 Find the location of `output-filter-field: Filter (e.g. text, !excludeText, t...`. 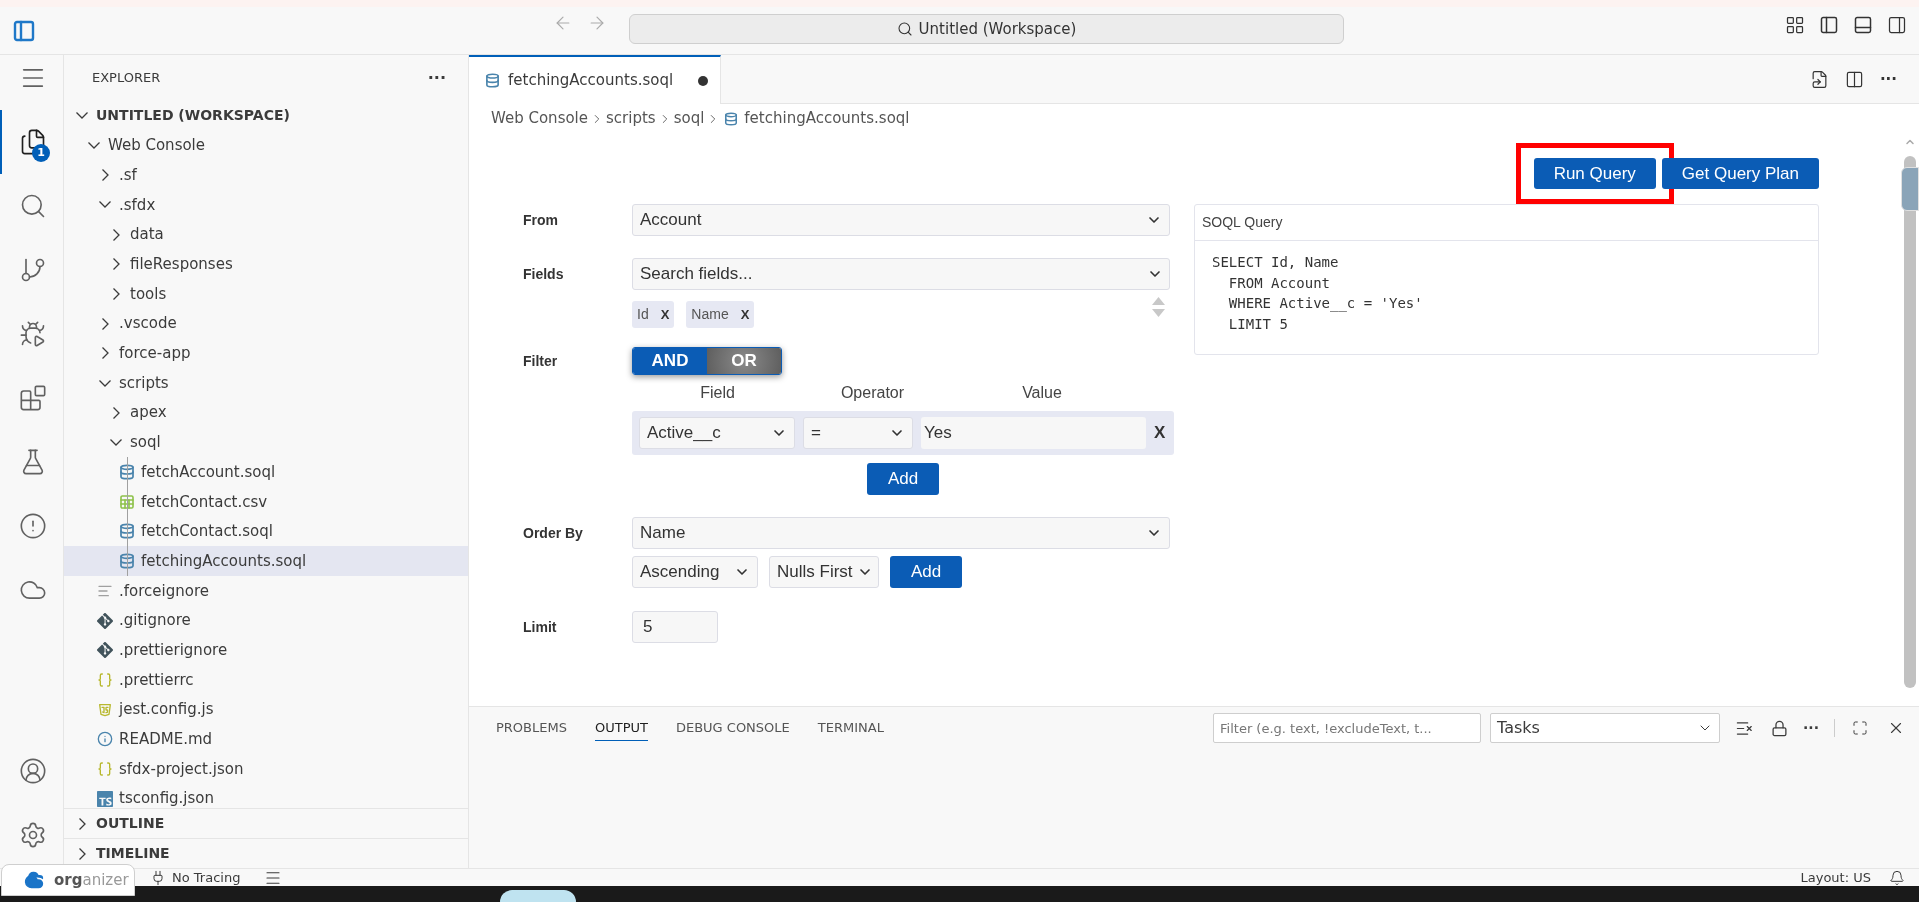

output-filter-field: Filter (e.g. text, !excludeText, t... is located at coordinates (1347, 728).